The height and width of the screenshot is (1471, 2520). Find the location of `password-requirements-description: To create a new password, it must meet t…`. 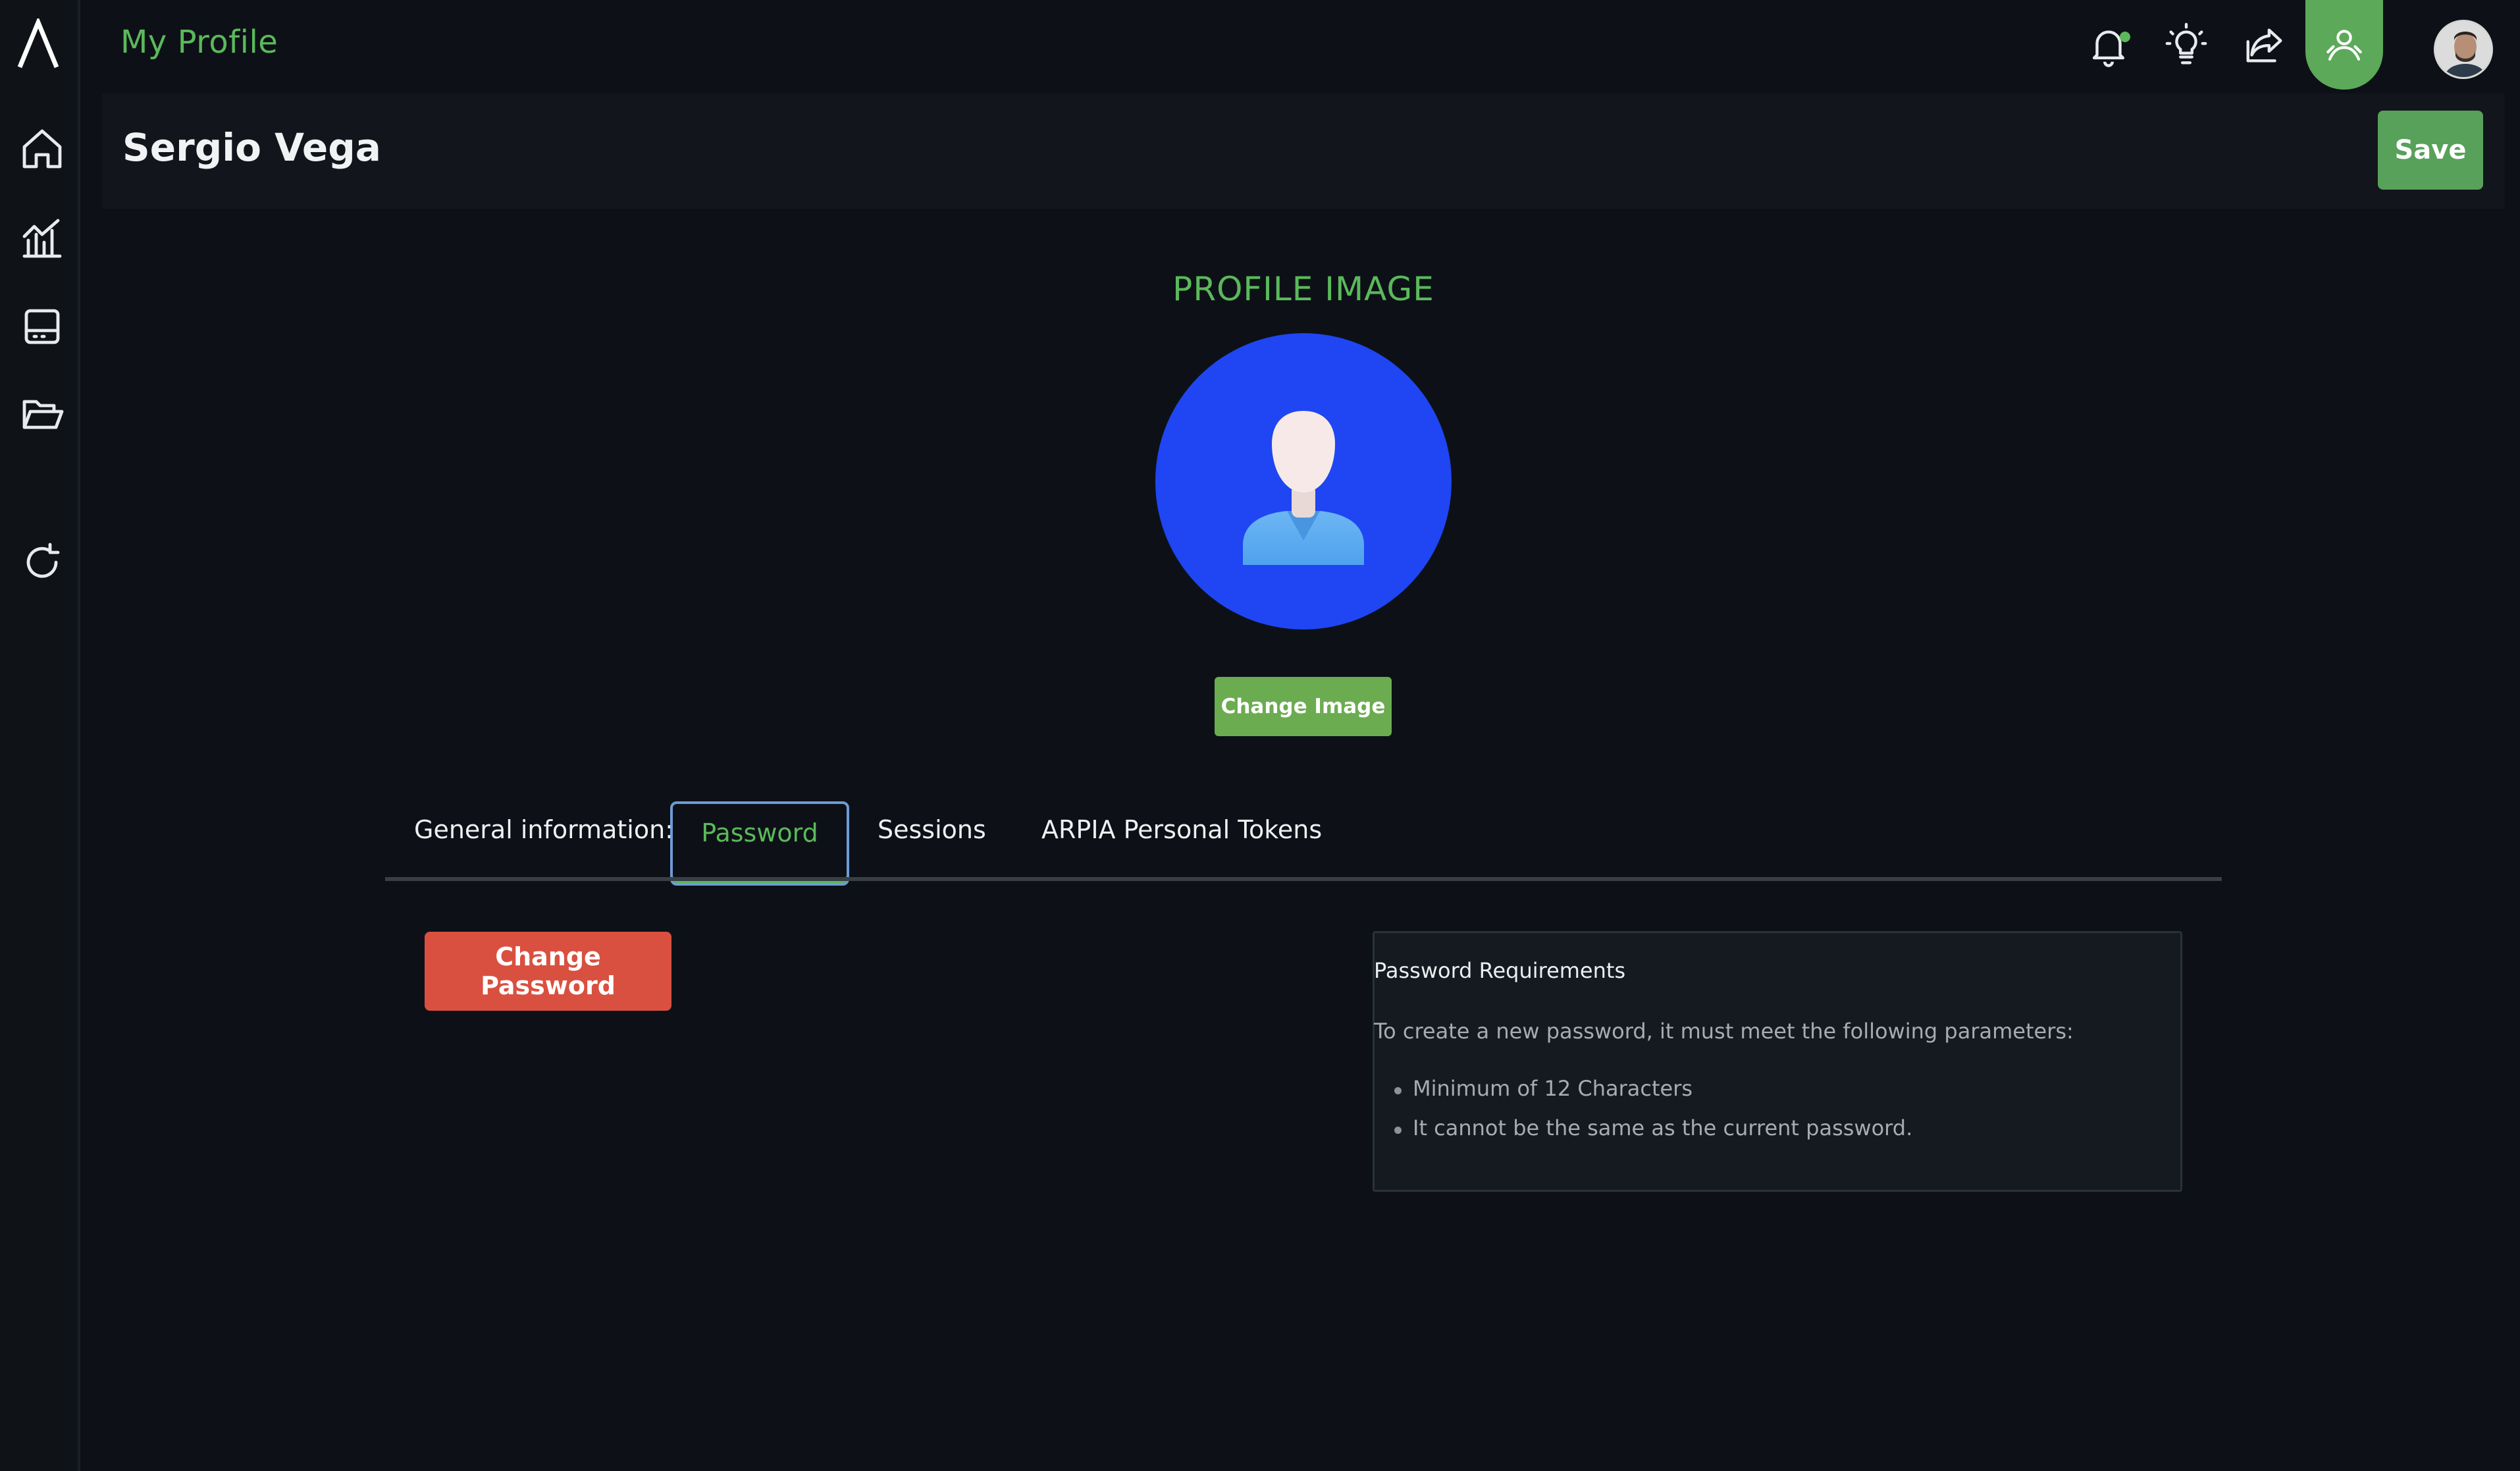

password-requirements-description: To create a new password, it must meet t… is located at coordinates (1724, 1031).